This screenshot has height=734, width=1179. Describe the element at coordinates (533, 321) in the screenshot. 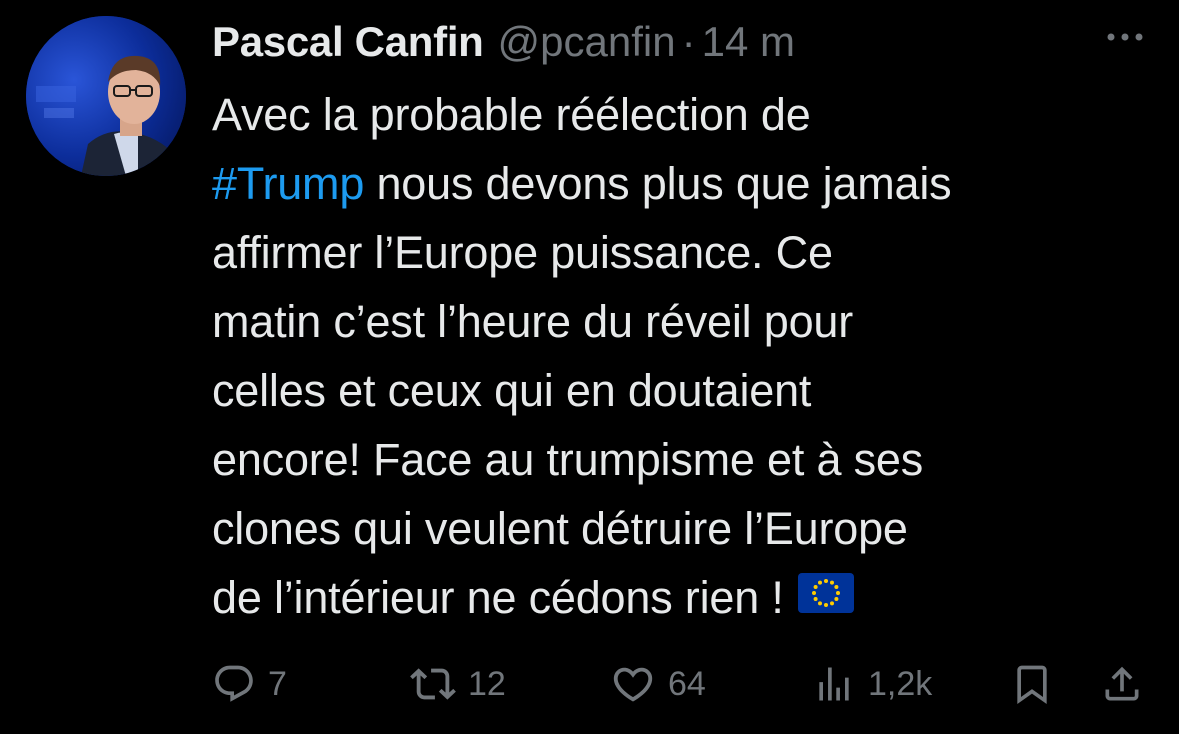

I see `tweet-line: matin c’est l’heure du réveil pour` at that location.